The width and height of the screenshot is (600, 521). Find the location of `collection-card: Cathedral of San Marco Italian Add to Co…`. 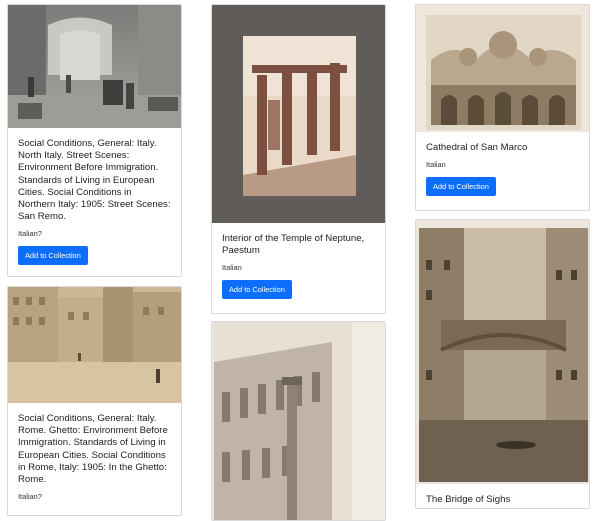

collection-card: Cathedral of San Marco Italian Add to Co… is located at coordinates (502, 107).